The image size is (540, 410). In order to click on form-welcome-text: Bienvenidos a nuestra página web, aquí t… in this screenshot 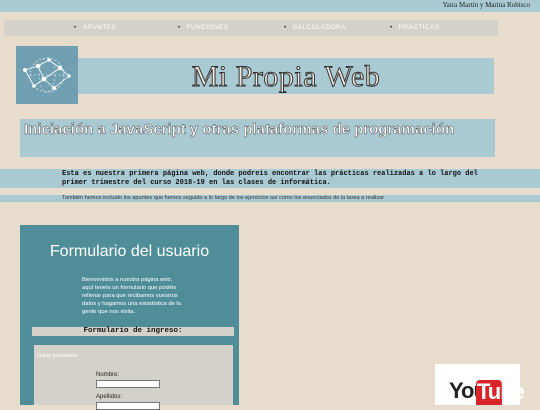, I will do `click(131, 296)`.